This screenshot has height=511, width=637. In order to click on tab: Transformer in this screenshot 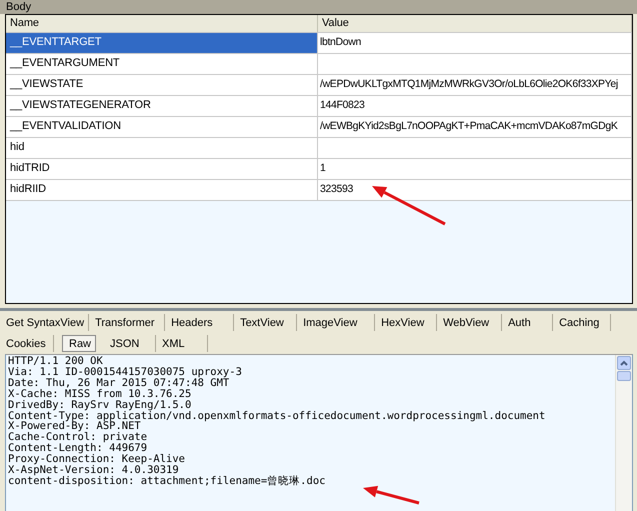, I will do `click(127, 322)`.